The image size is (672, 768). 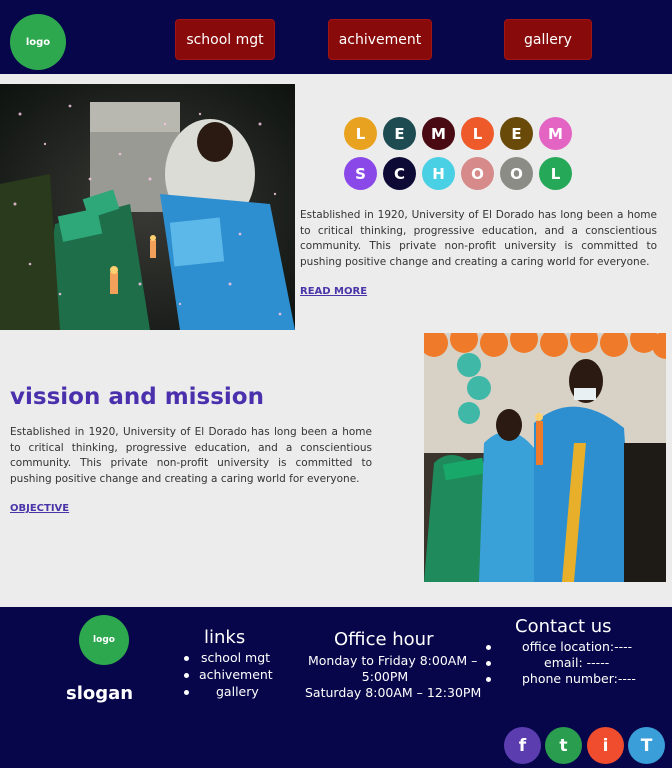 I want to click on office-hours-weekday-end: 5:00PM, so click(x=385, y=676).